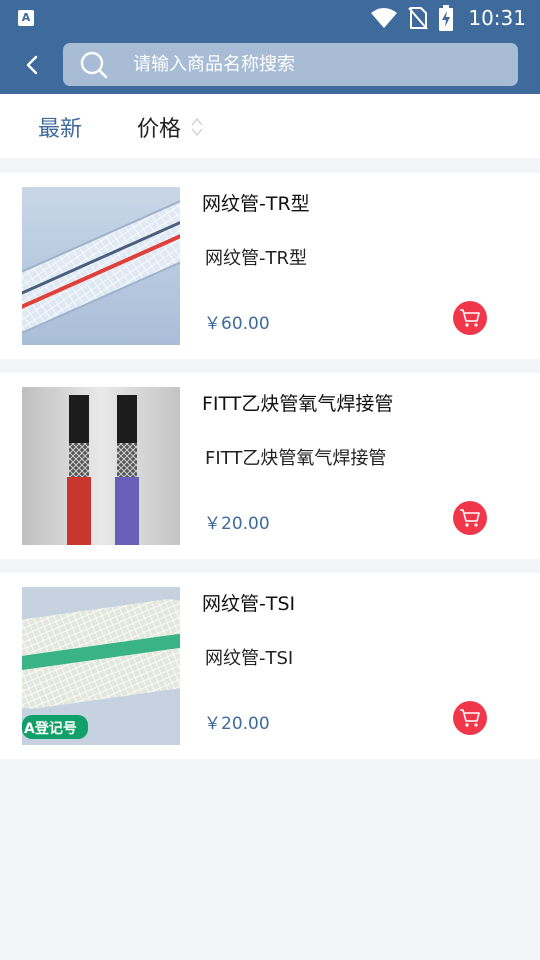  Describe the element at coordinates (249, 658) in the screenshot. I see `product-description: 网纹管-TSI` at that location.